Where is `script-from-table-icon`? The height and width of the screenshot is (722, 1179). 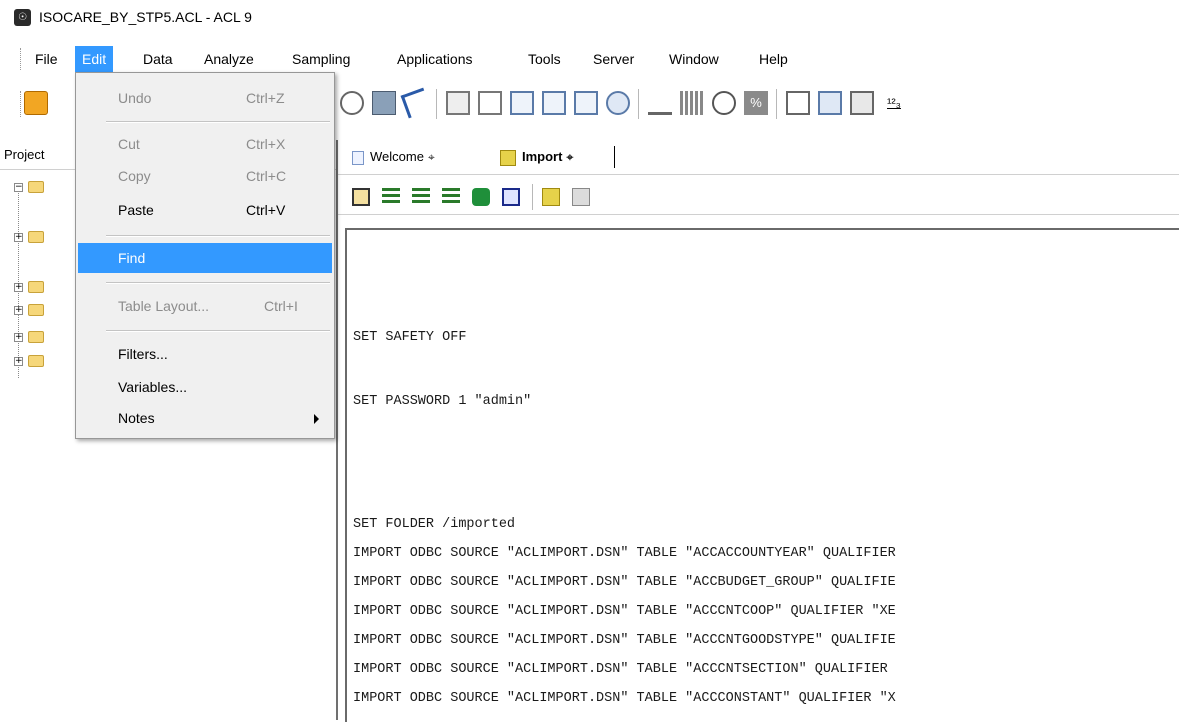
script-from-table-icon is located at coordinates (581, 197).